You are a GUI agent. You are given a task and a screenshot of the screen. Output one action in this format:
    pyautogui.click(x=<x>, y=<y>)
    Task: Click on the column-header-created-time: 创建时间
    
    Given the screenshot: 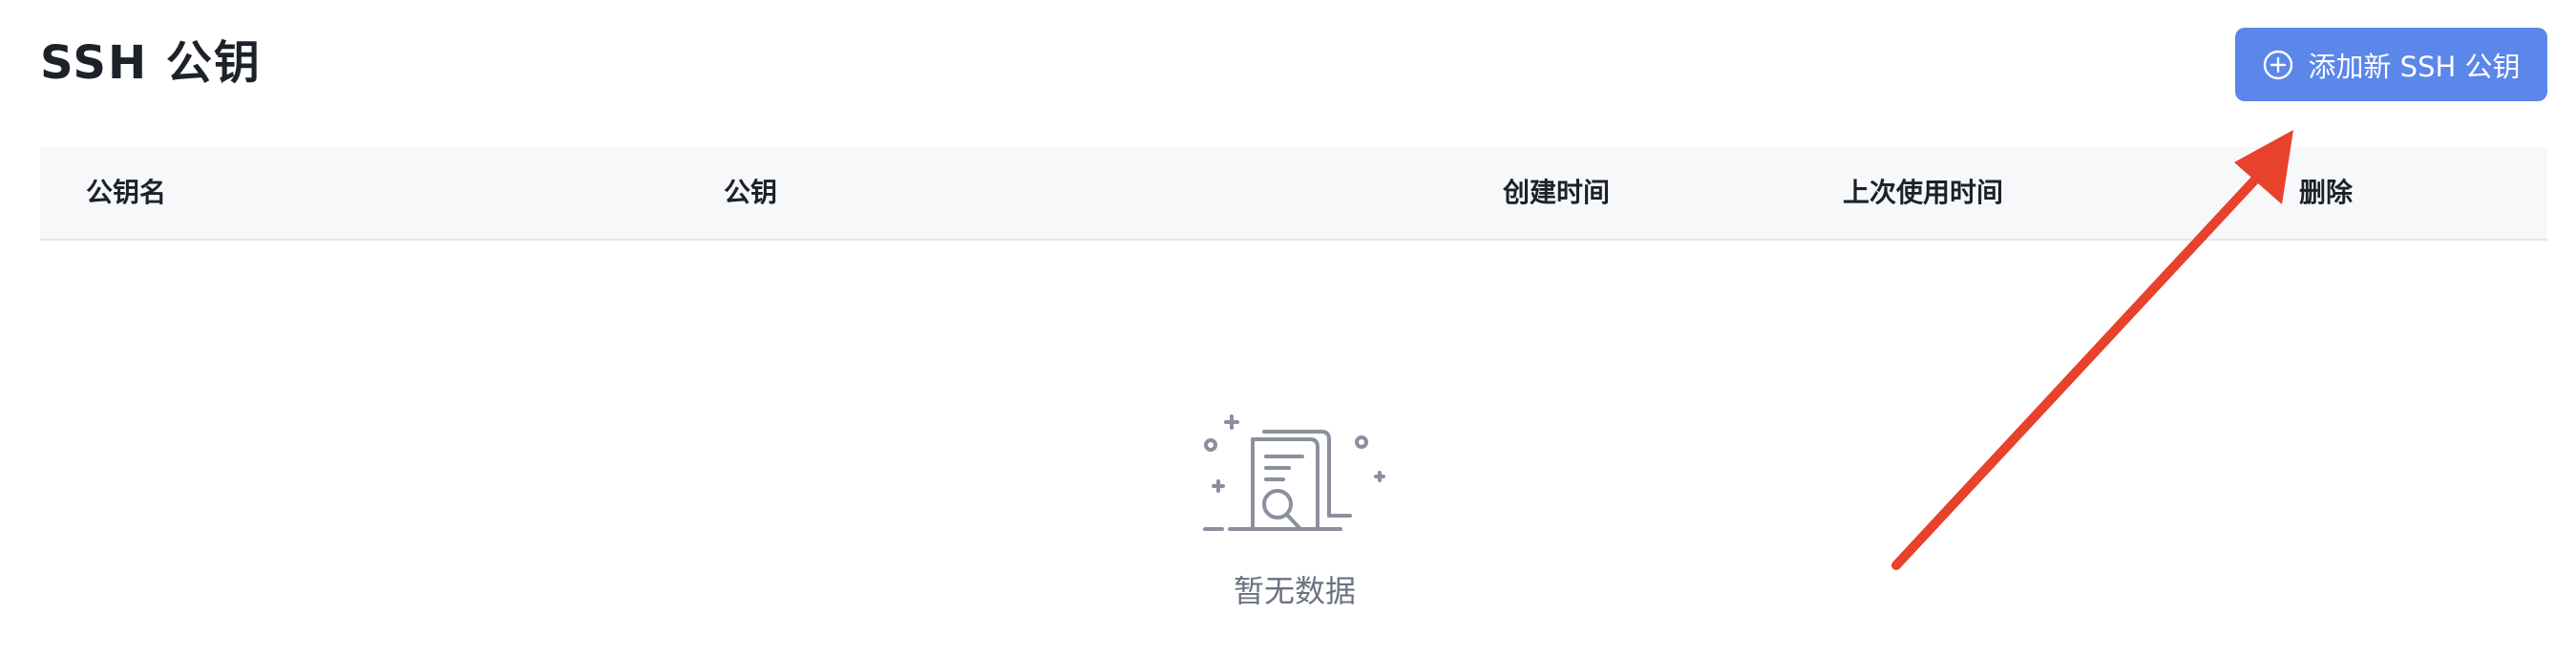 What is the action you would take?
    pyautogui.click(x=1557, y=192)
    